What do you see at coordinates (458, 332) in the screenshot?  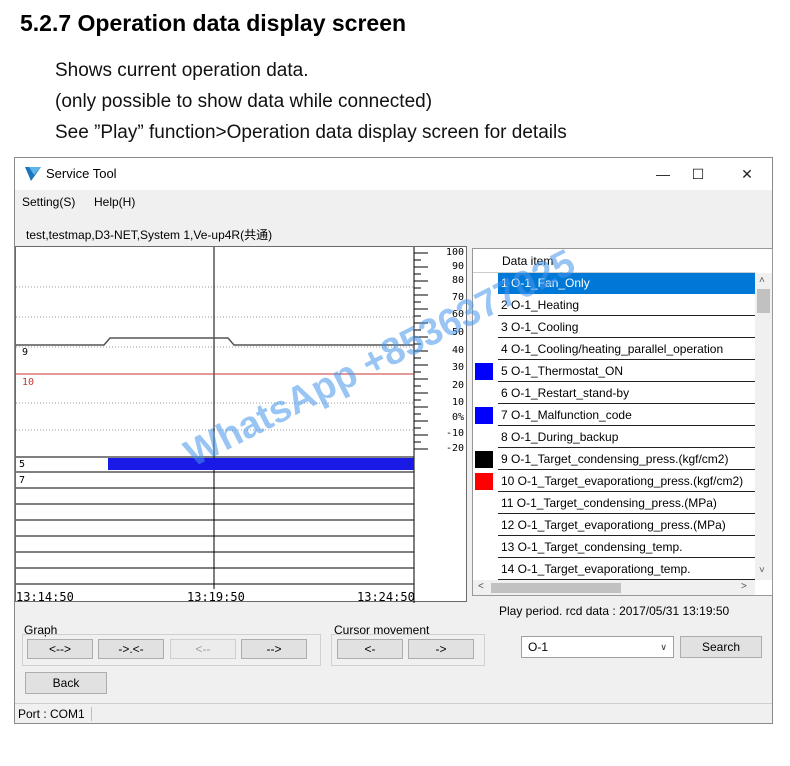 I see `scale-label: 50` at bounding box center [458, 332].